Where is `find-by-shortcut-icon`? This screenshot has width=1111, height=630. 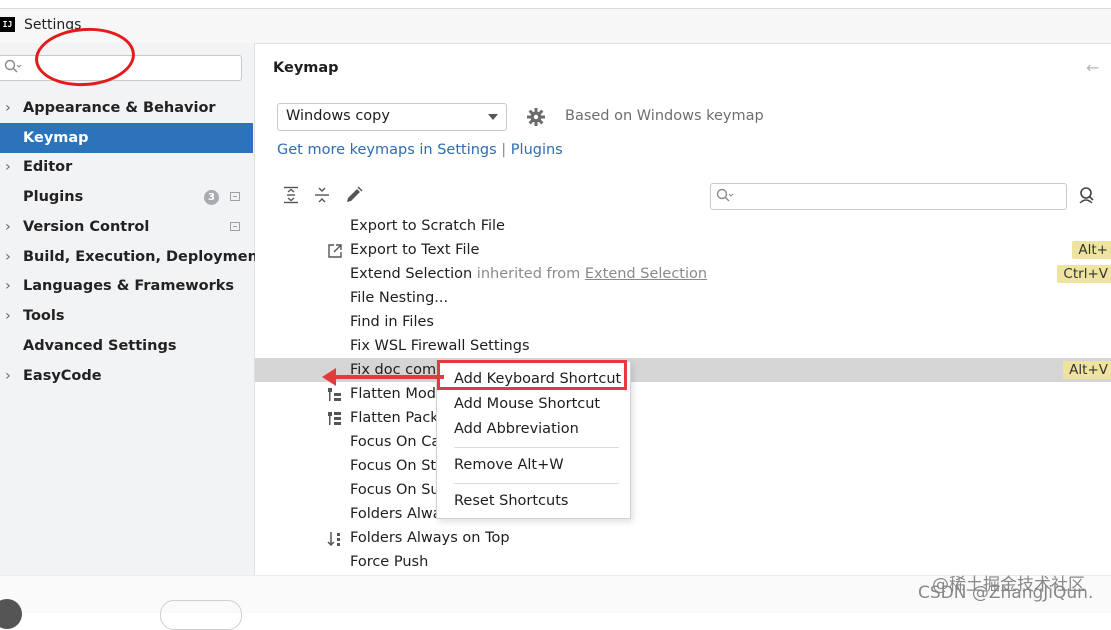
find-by-shortcut-icon is located at coordinates (1088, 198).